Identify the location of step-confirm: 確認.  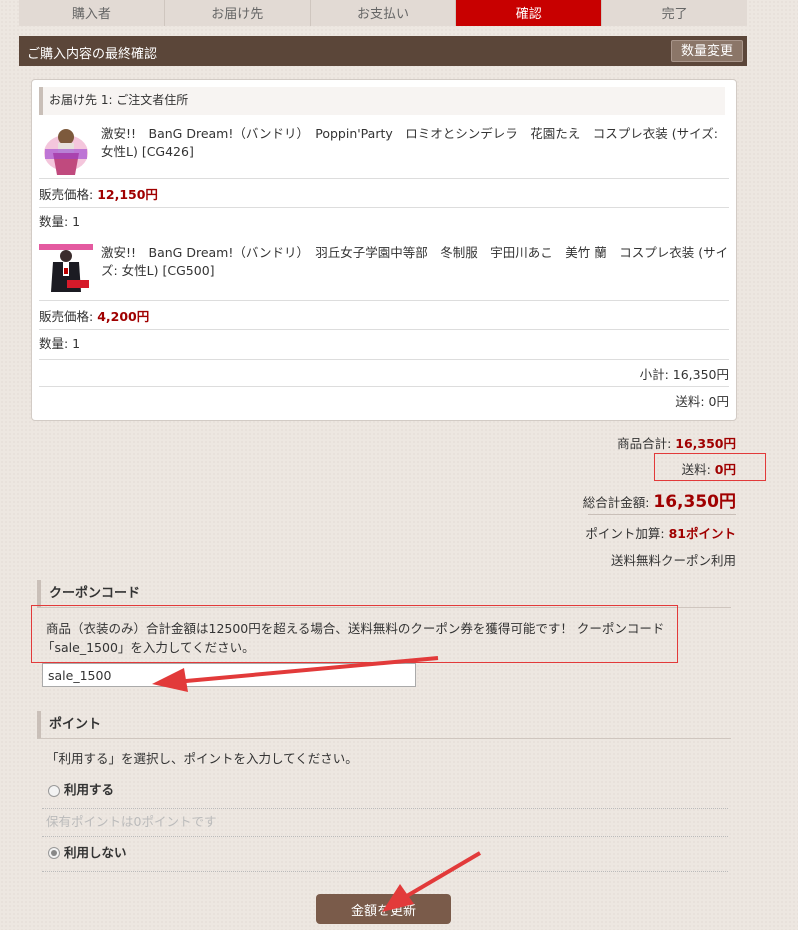
(529, 13).